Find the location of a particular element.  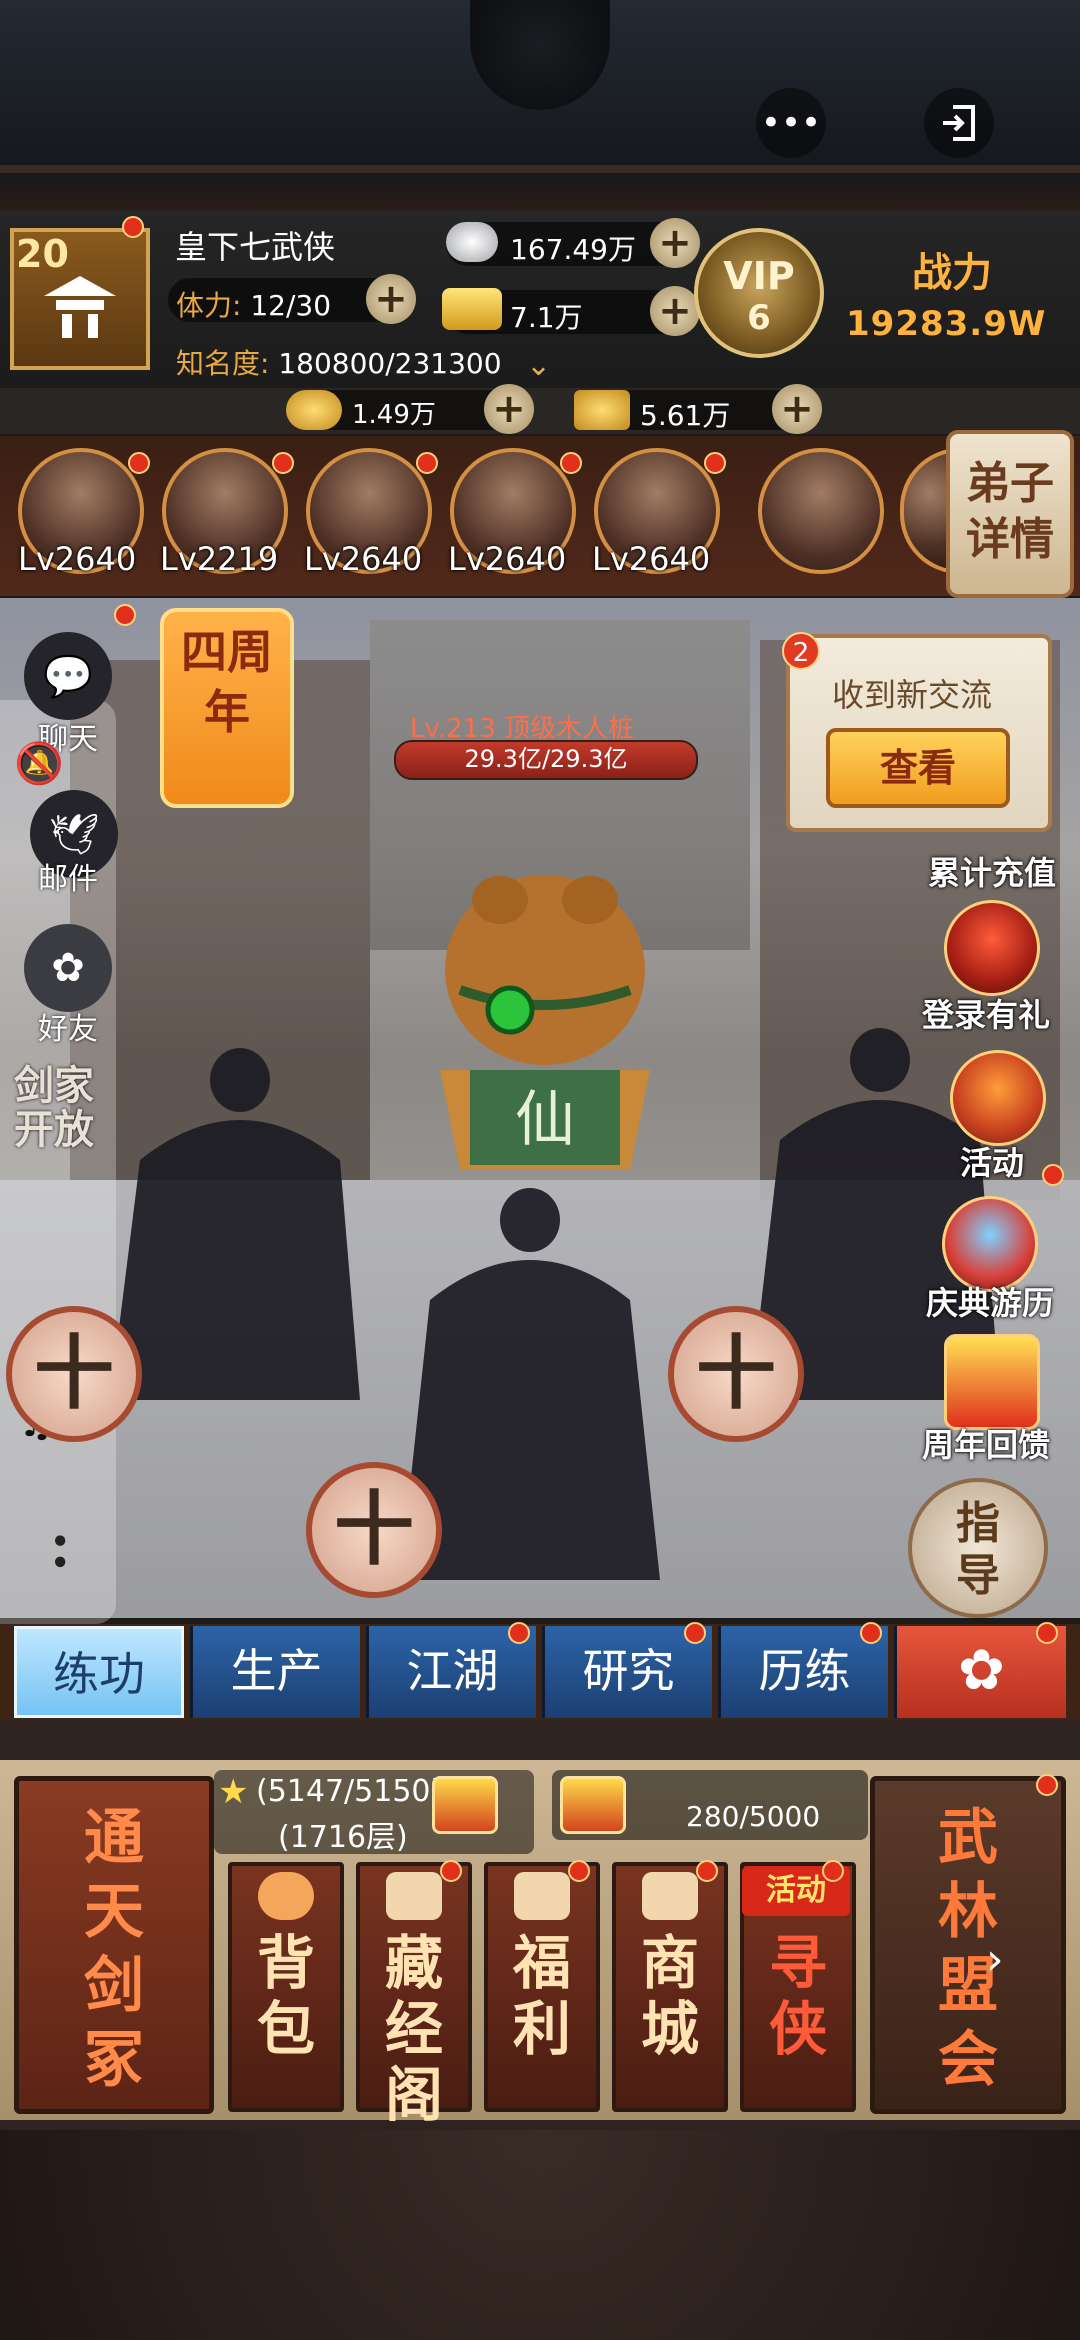

shop-label: 商城 is located at coordinates (669, 1996).